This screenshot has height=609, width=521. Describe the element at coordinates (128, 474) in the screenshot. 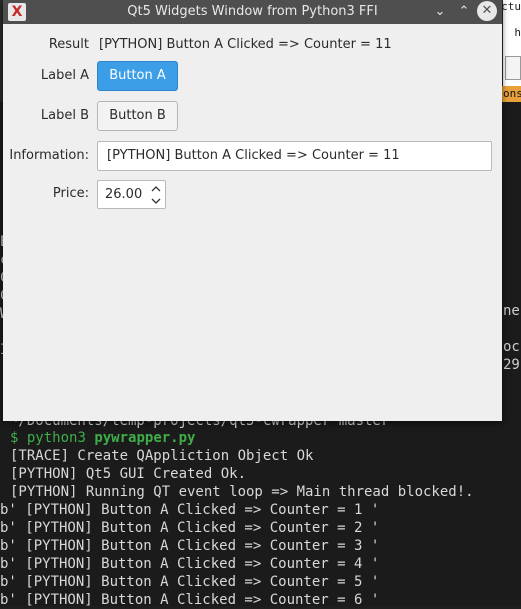

I see `terminal-output-line: [PYTHON] Qt5 GUI Created Ok.` at that location.